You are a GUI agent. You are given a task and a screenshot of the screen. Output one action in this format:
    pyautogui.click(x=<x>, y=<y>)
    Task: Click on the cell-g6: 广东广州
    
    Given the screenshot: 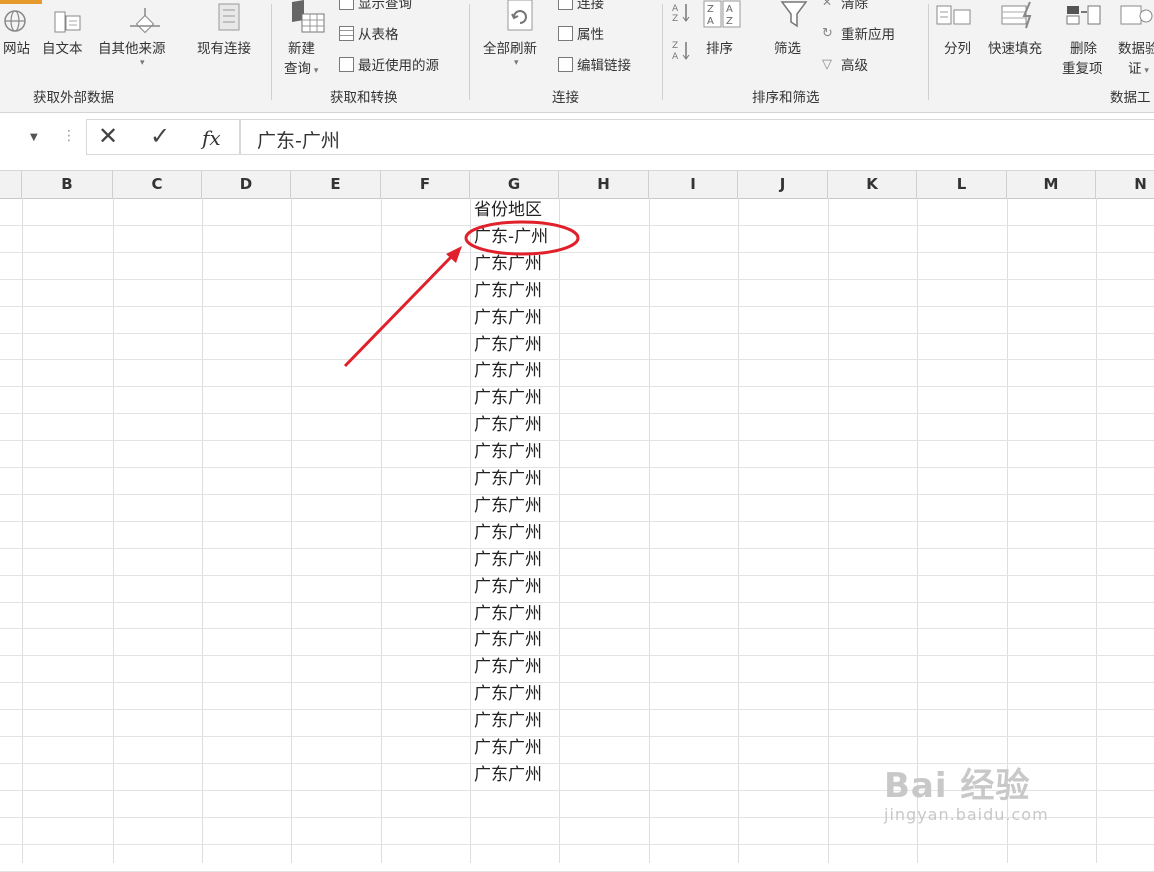 What is the action you would take?
    pyautogui.click(x=516, y=345)
    